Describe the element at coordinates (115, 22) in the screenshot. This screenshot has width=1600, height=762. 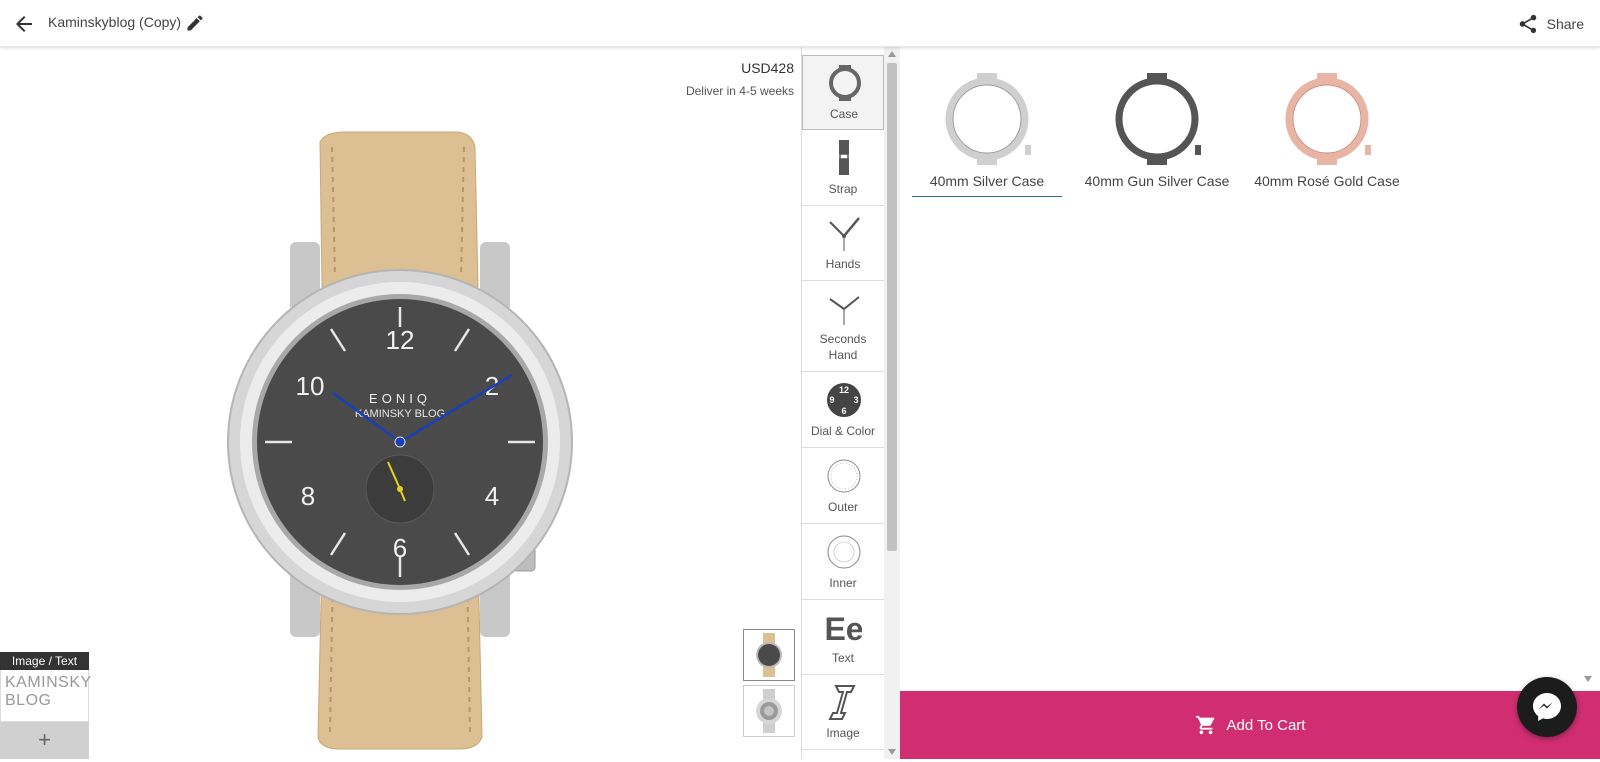
I see `project-title: Kaminskyblog (Copy)` at that location.